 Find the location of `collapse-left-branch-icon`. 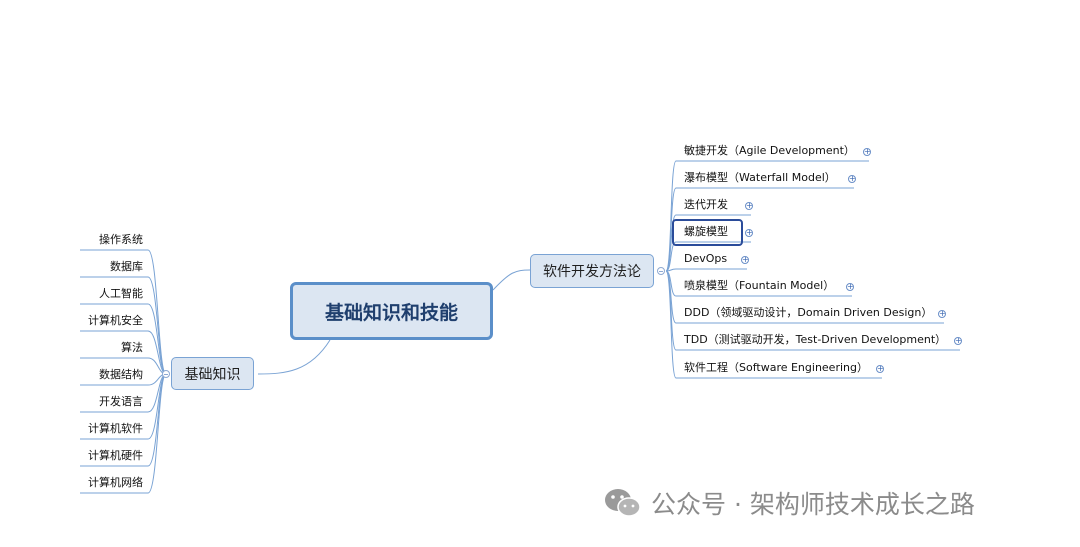

collapse-left-branch-icon is located at coordinates (166, 374).